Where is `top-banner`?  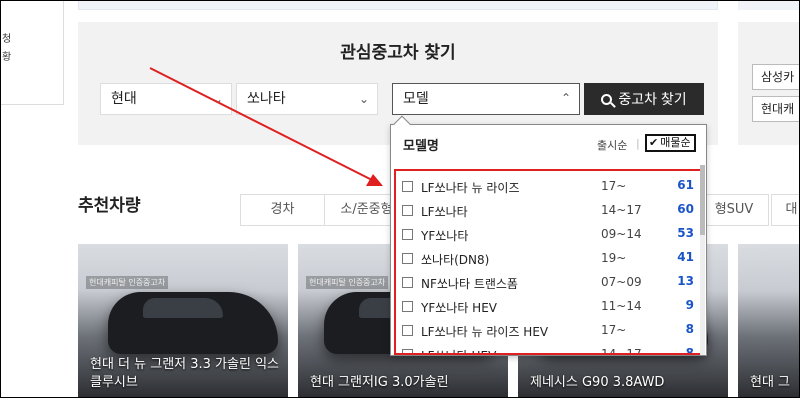 top-banner is located at coordinates (398, 5).